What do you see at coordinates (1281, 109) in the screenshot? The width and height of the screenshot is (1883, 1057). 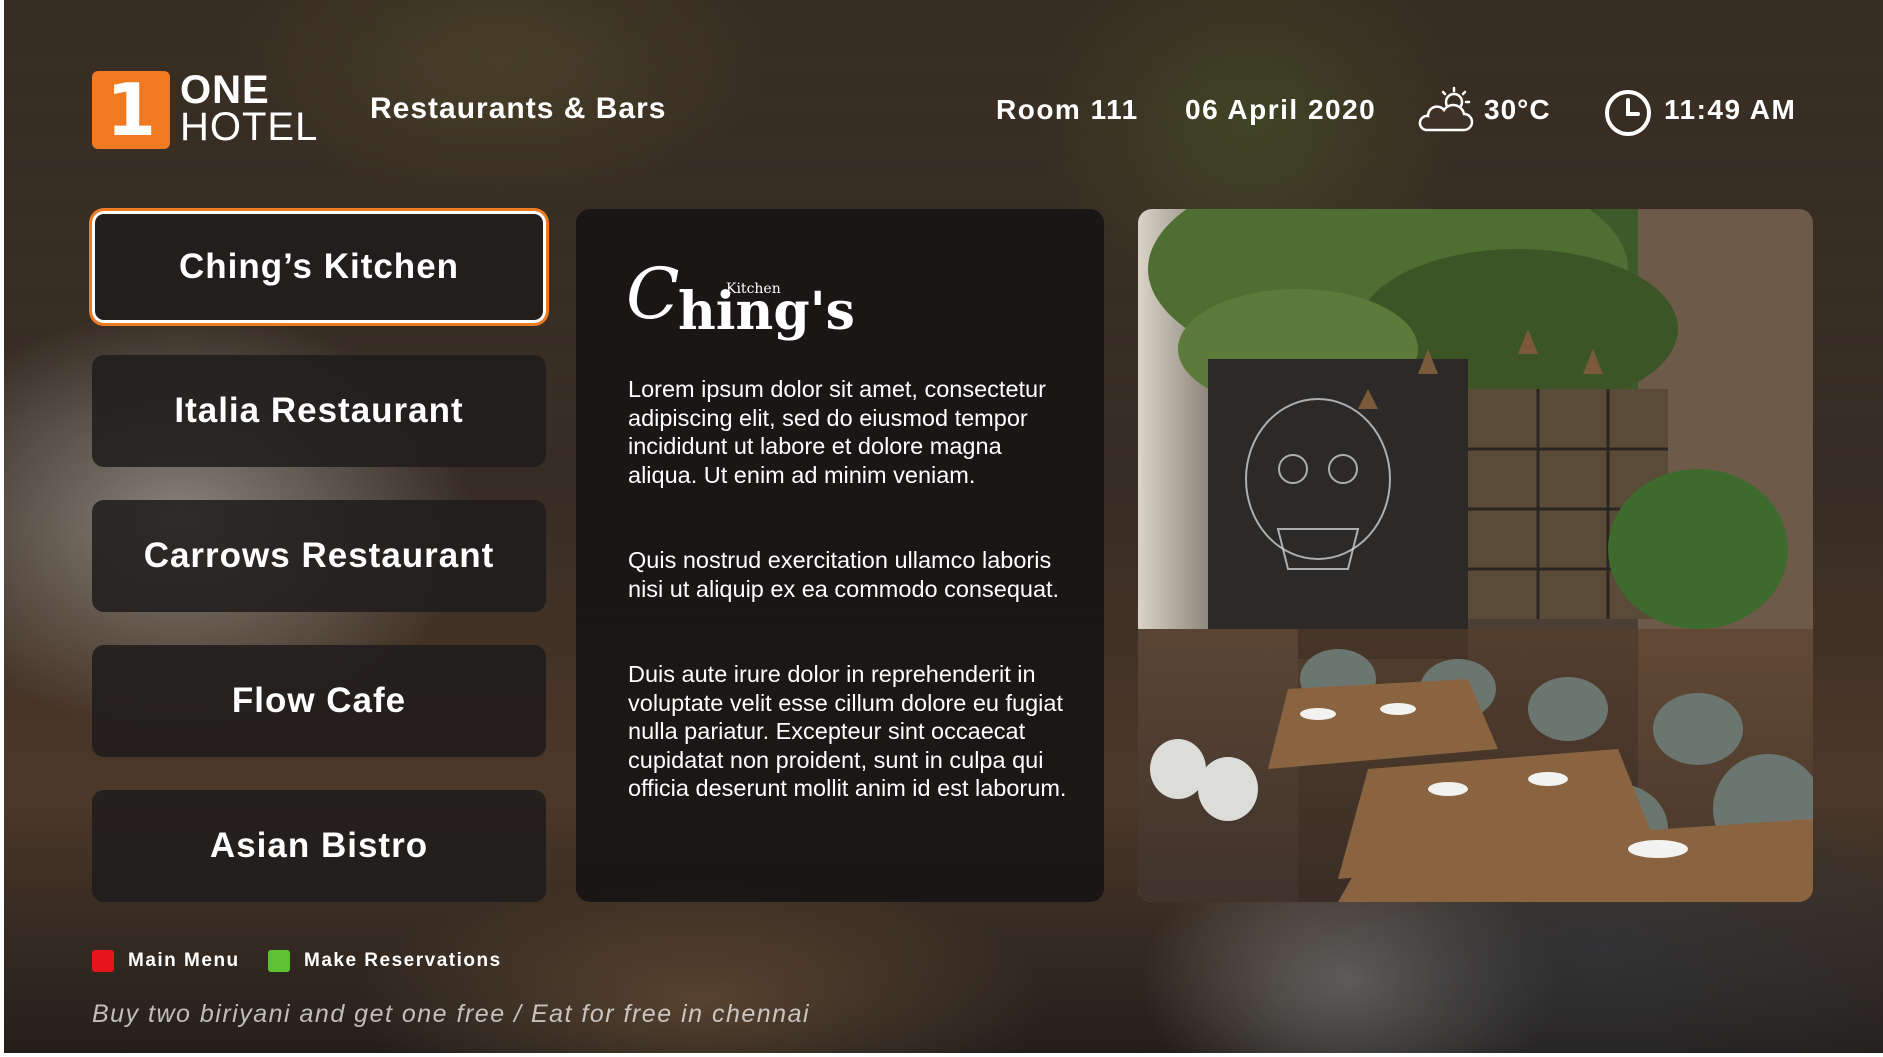 I see `current-date: 06 April 2020` at bounding box center [1281, 109].